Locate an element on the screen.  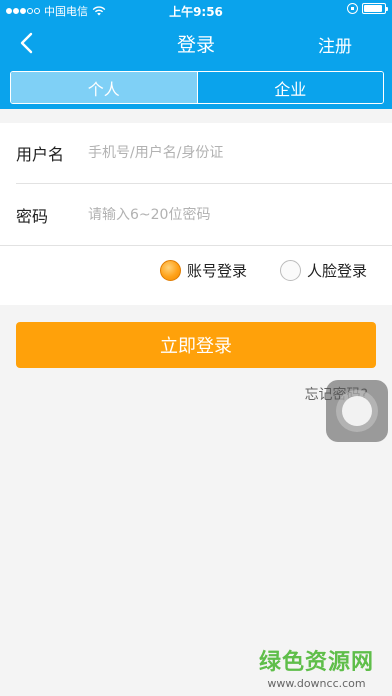
status-right is located at coordinates (367, 8).